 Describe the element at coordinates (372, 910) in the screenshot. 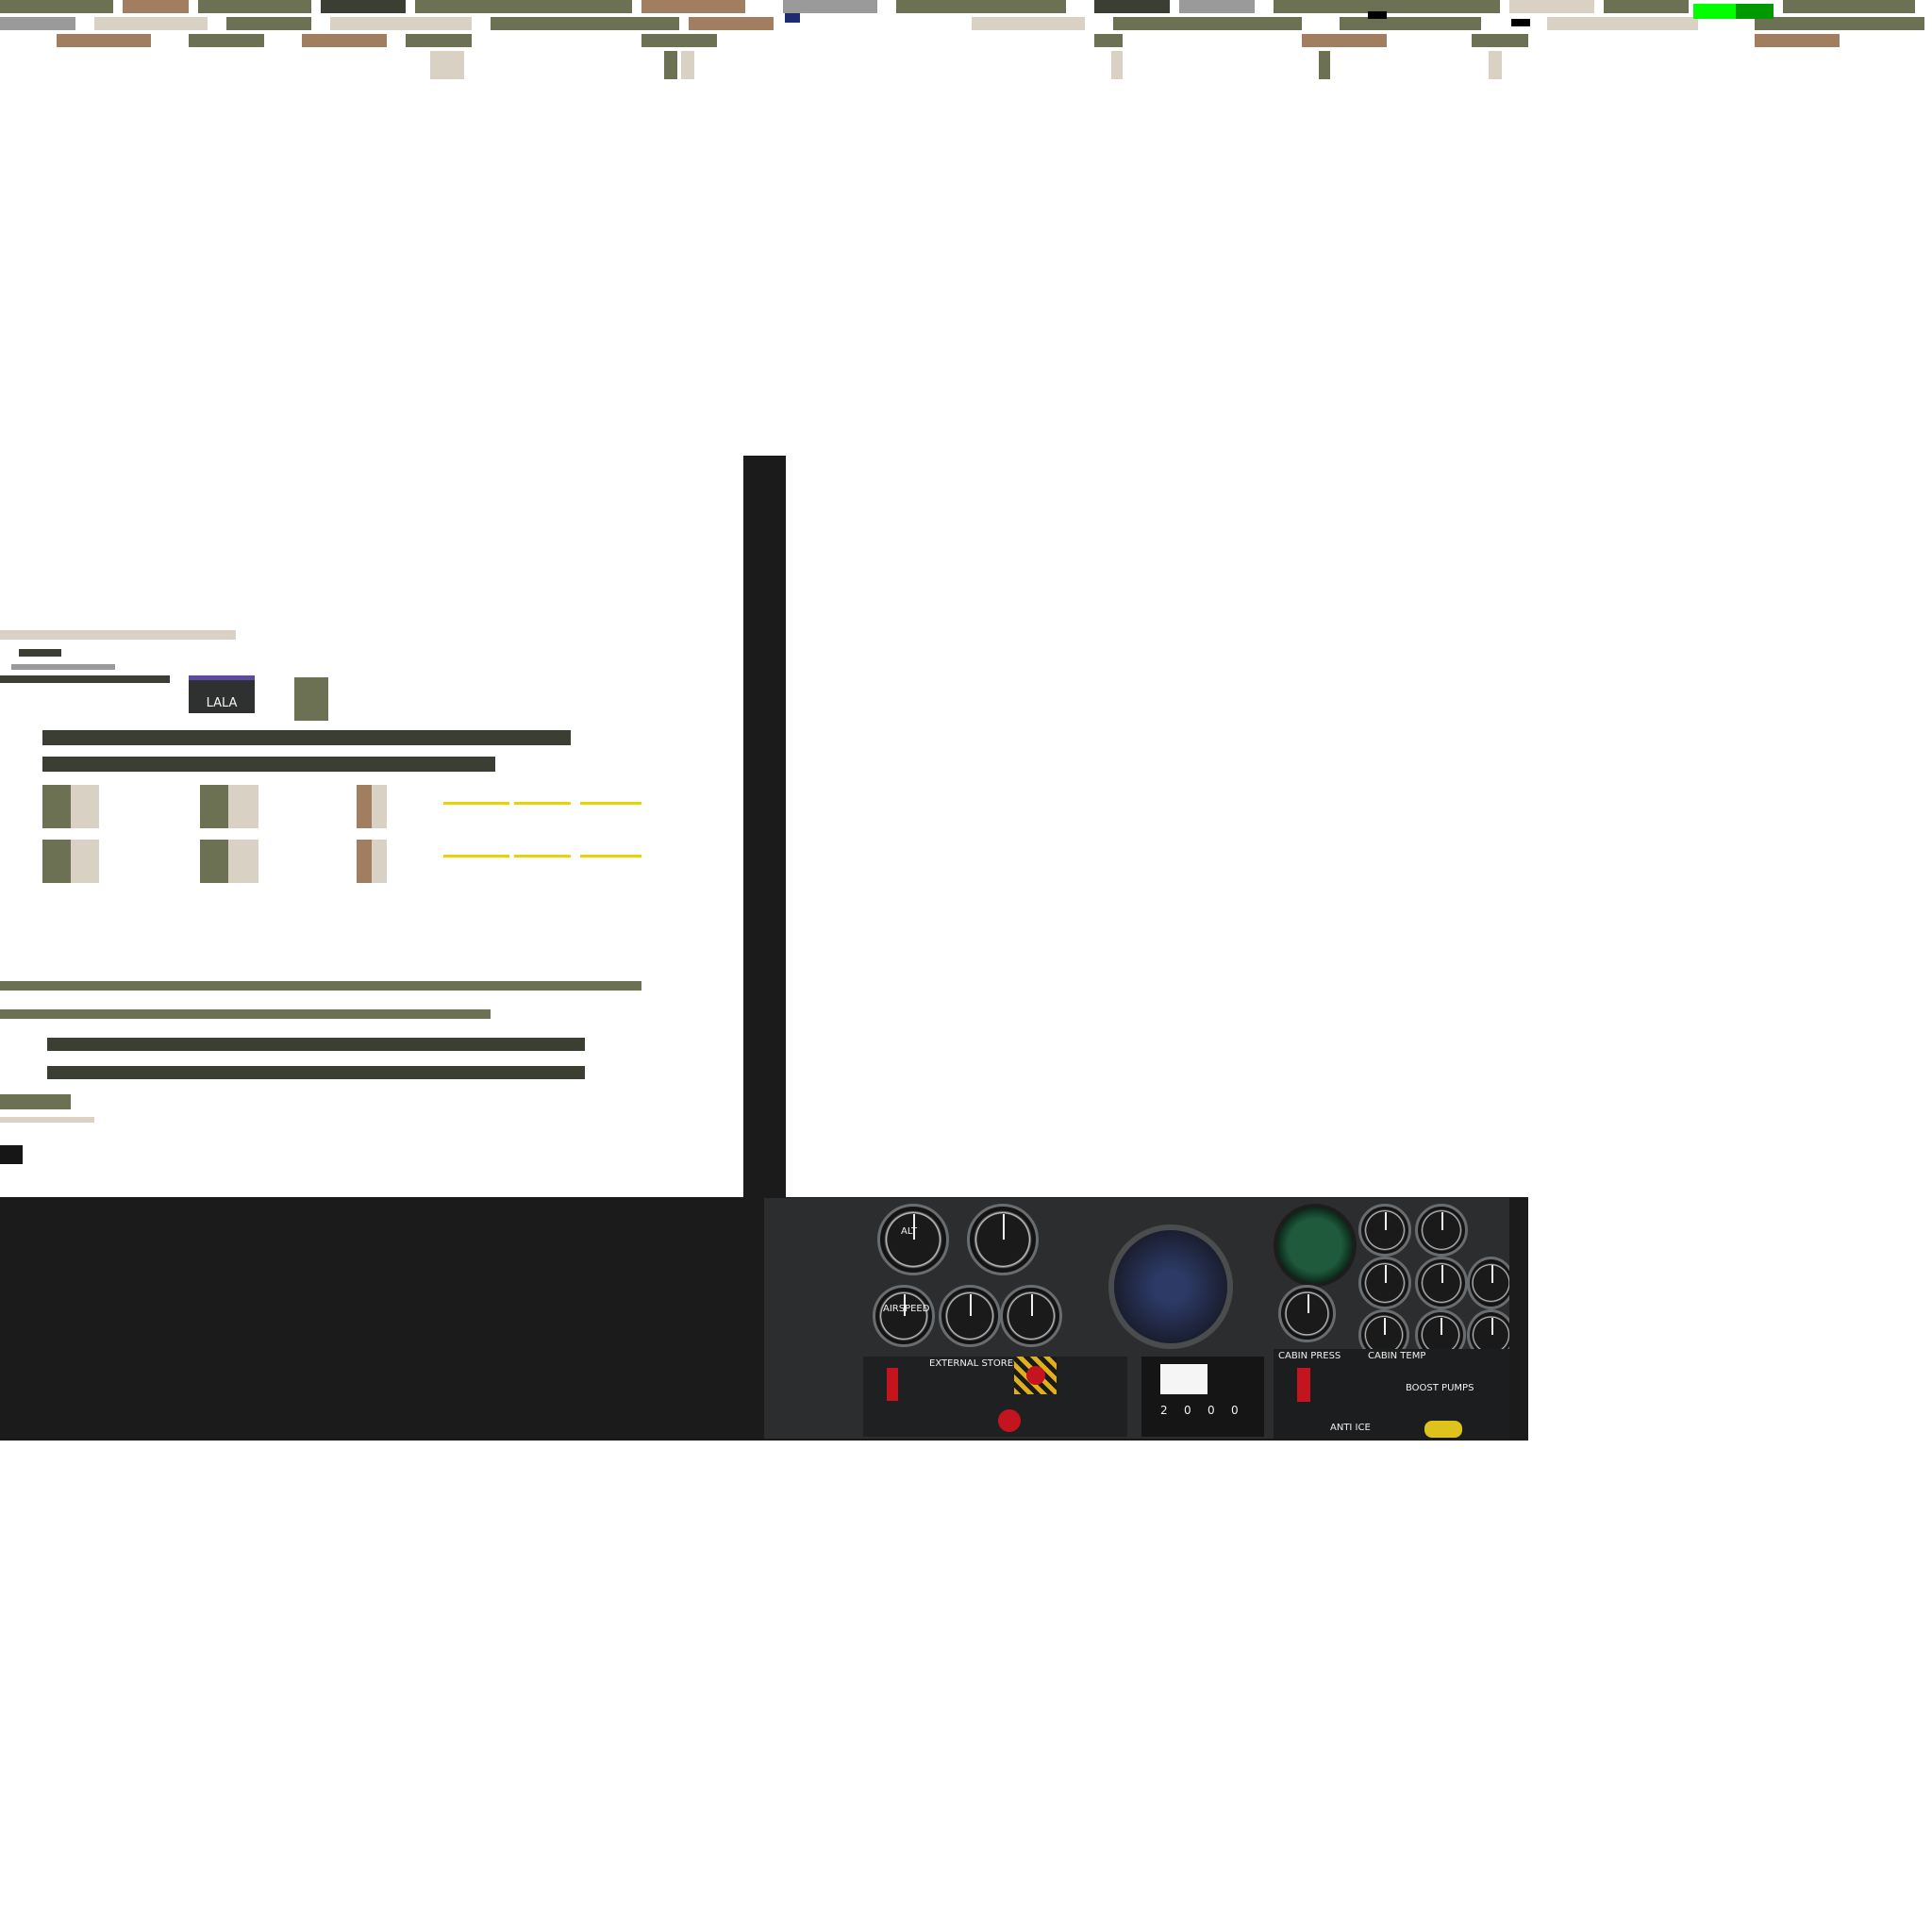

I see `texture-atlas: LALA` at that location.